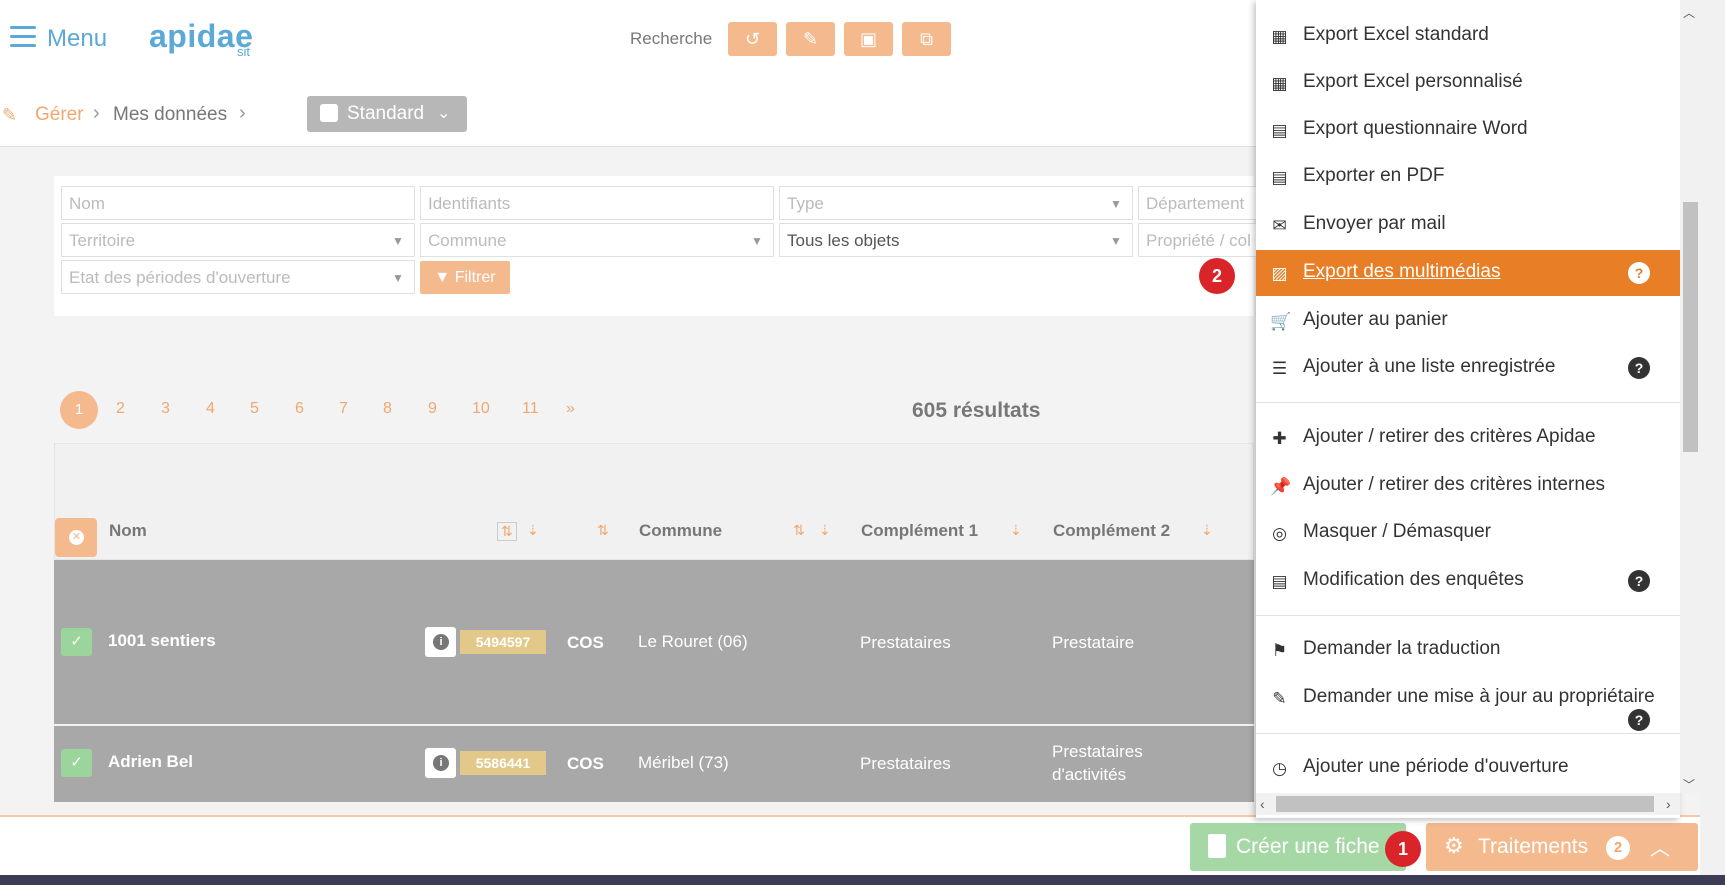 The width and height of the screenshot is (1725, 885). Describe the element at coordinates (1279, 83) in the screenshot. I see `table-icon: ▦` at that location.